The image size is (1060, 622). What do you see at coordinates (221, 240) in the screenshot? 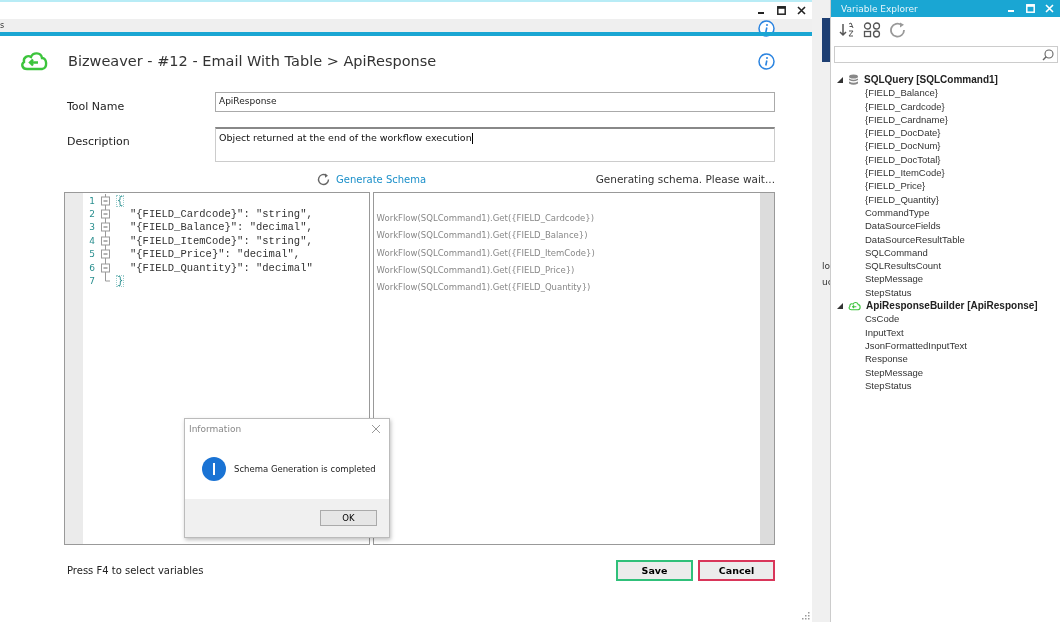
I see `code-line: "{FIELD_ItemCode}": "string",` at bounding box center [221, 240].